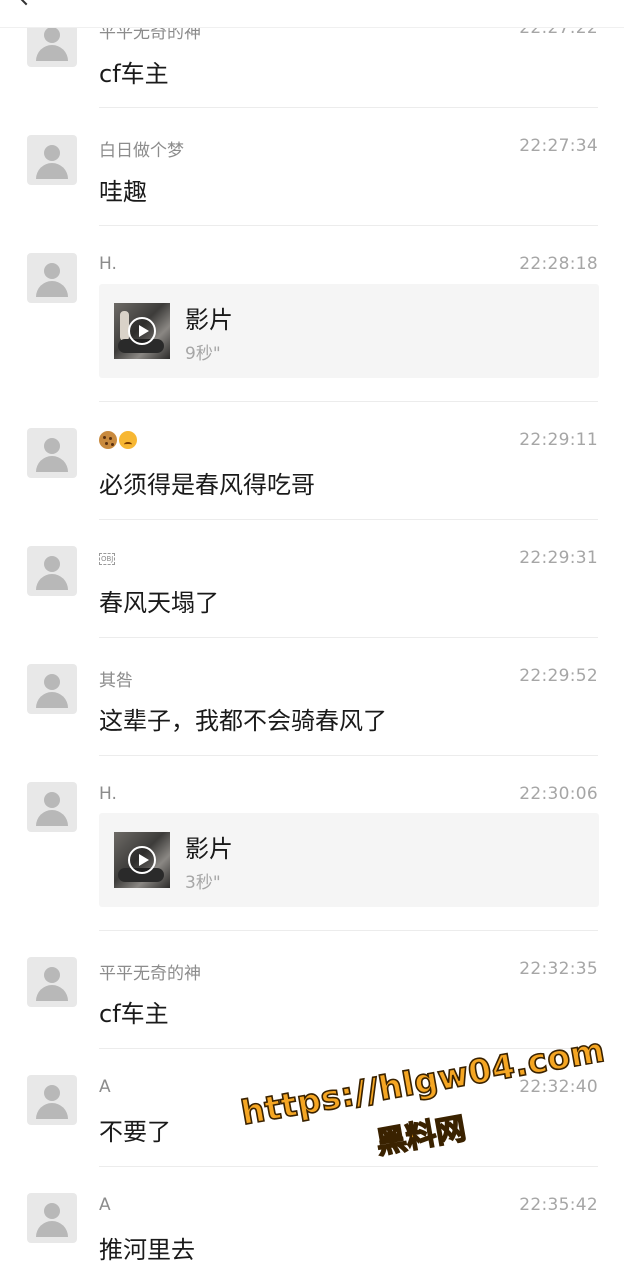 This screenshot has width=624, height=1280. What do you see at coordinates (421, 1136) in the screenshot?
I see `watermark-label: 黑料网` at bounding box center [421, 1136].